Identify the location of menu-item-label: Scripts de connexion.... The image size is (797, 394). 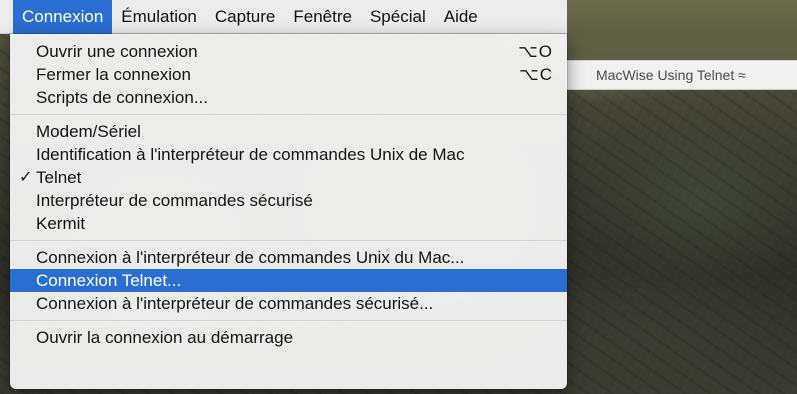
(122, 97).